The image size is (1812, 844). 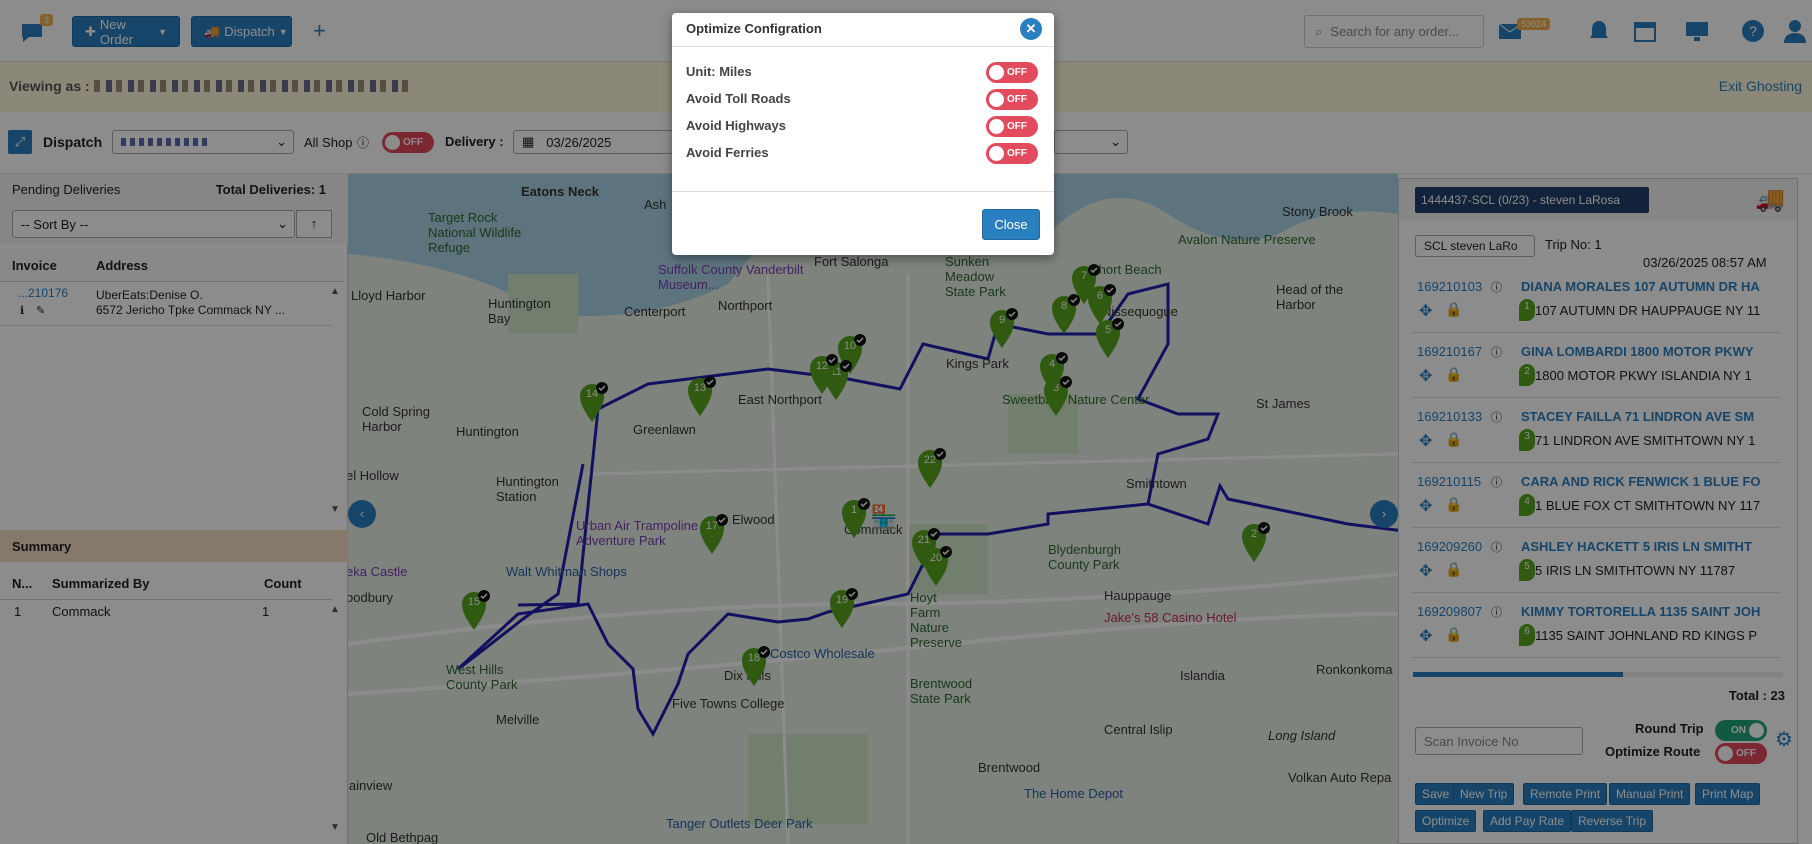 What do you see at coordinates (754, 28) in the screenshot?
I see `modal-title: Optimize Configration` at bounding box center [754, 28].